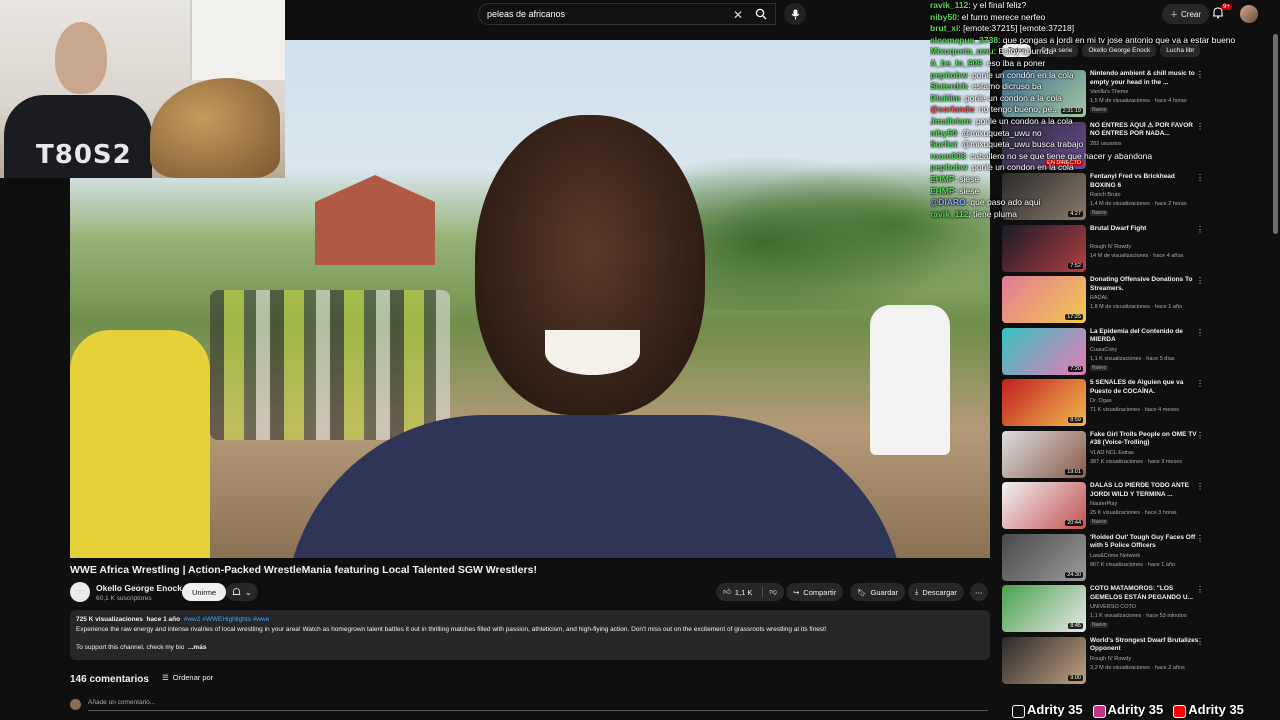 The image size is (1280, 720). I want to click on download-button: ⤓ Descargar, so click(936, 592).